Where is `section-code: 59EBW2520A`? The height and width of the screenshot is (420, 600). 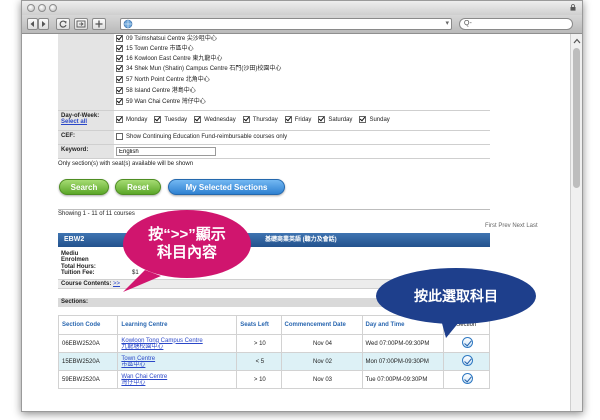 section-code: 59EBW2520A is located at coordinates (88, 379).